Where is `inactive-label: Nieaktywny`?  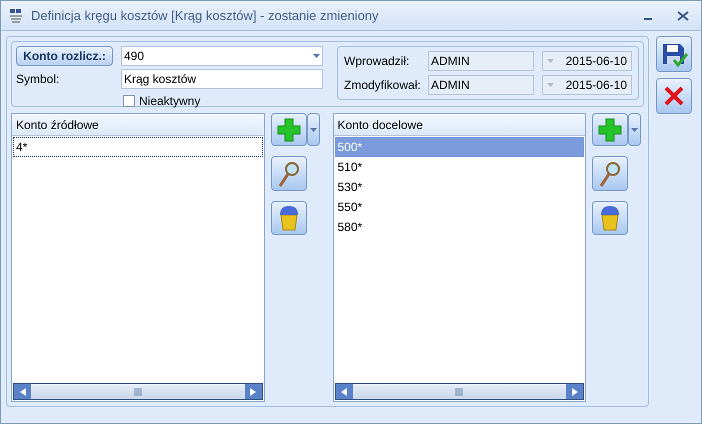
inactive-label: Nieaktywny is located at coordinates (169, 101).